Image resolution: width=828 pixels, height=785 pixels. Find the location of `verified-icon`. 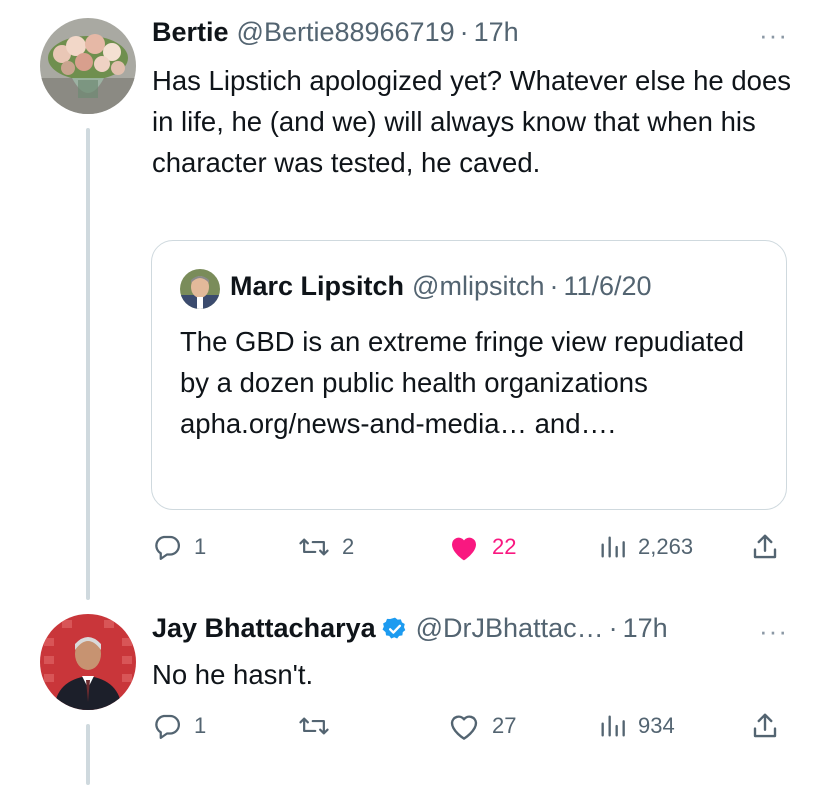

verified-icon is located at coordinates (395, 629).